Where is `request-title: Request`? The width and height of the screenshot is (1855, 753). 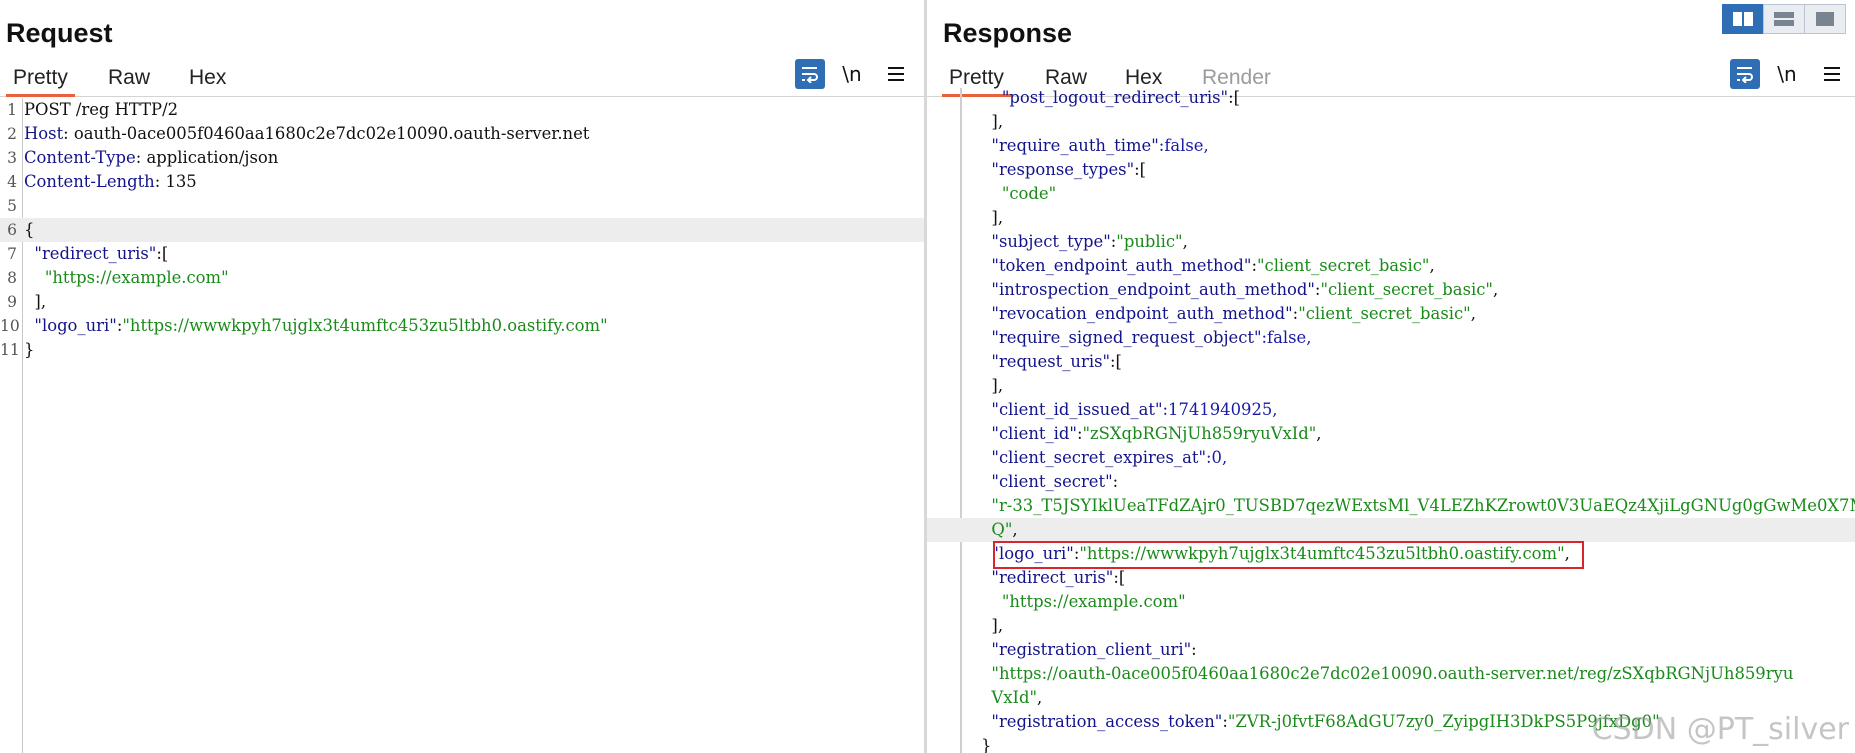 request-title: Request is located at coordinates (59, 33).